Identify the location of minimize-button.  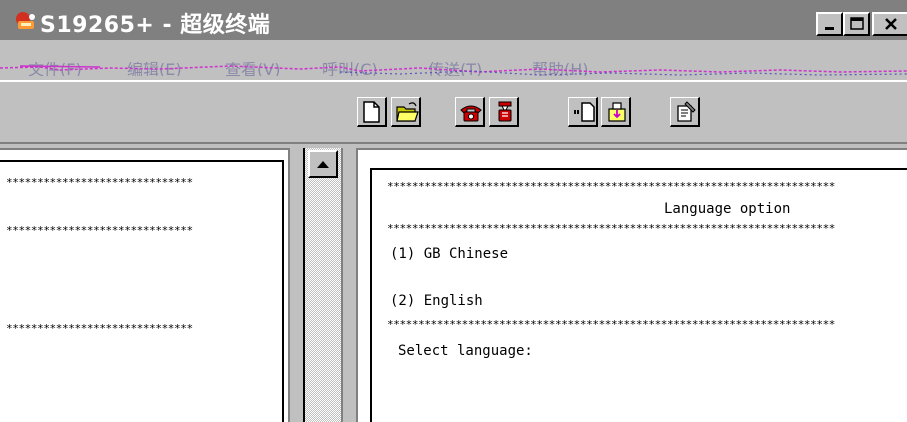
(829, 24).